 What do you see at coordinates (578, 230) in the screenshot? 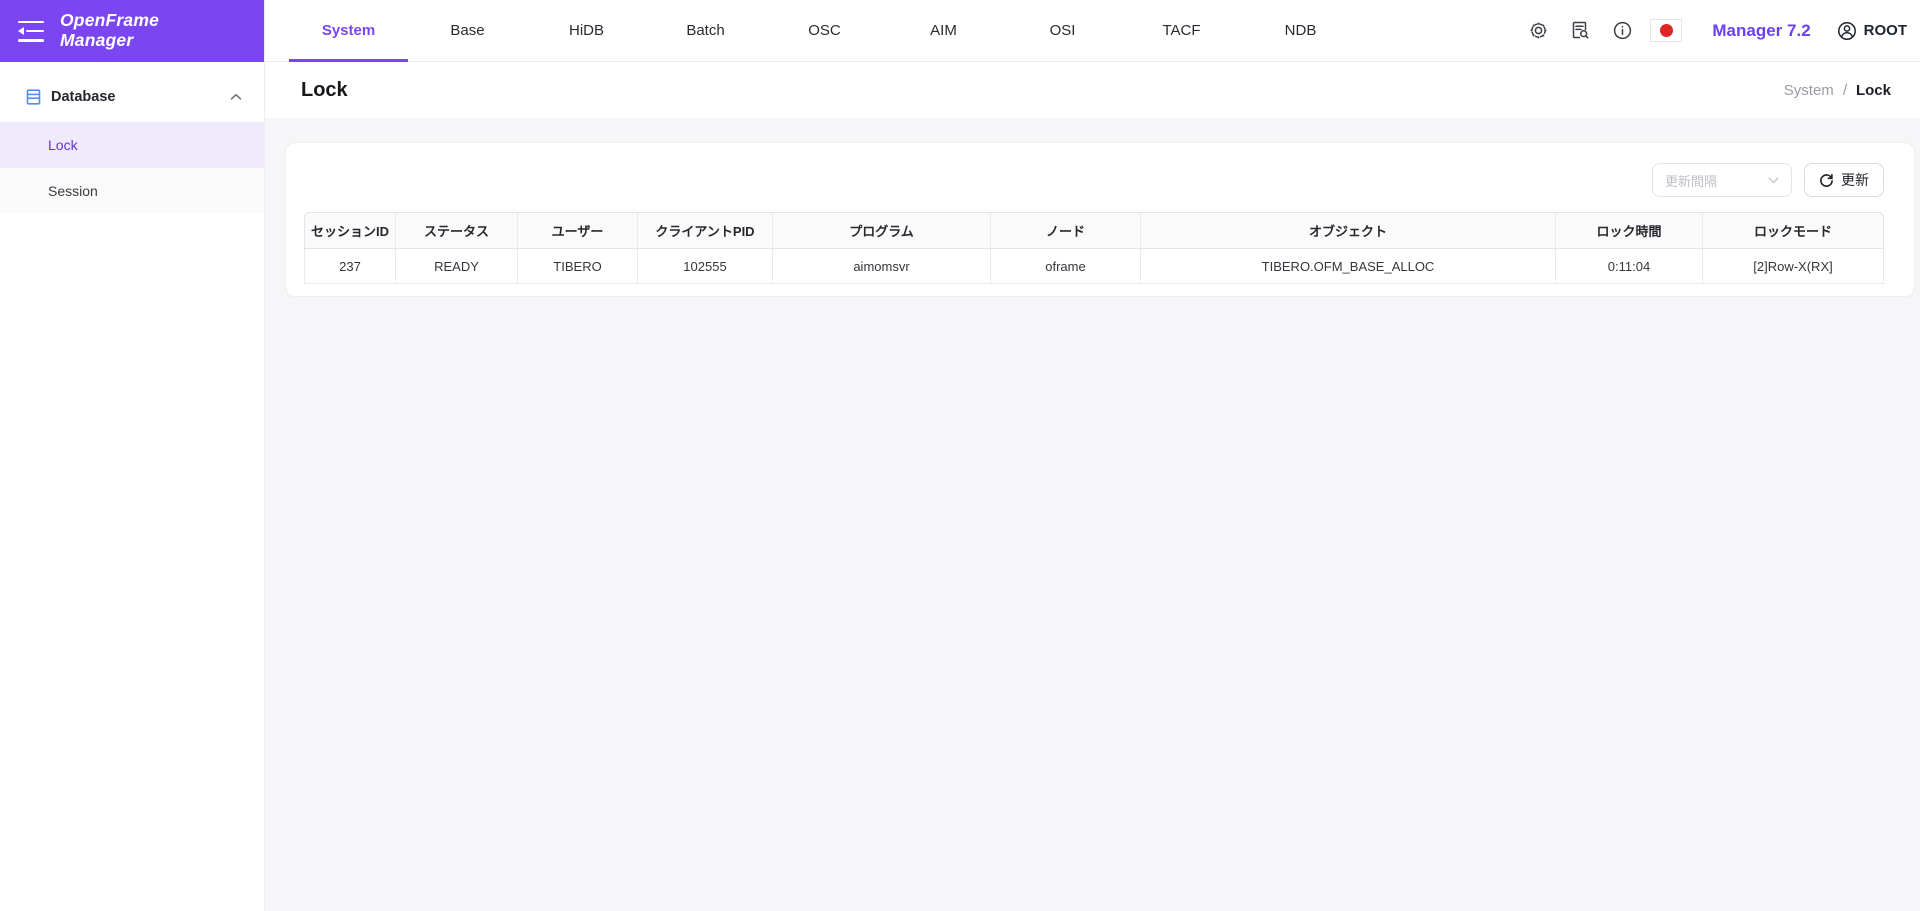
I see `col-user: ユーザー` at bounding box center [578, 230].